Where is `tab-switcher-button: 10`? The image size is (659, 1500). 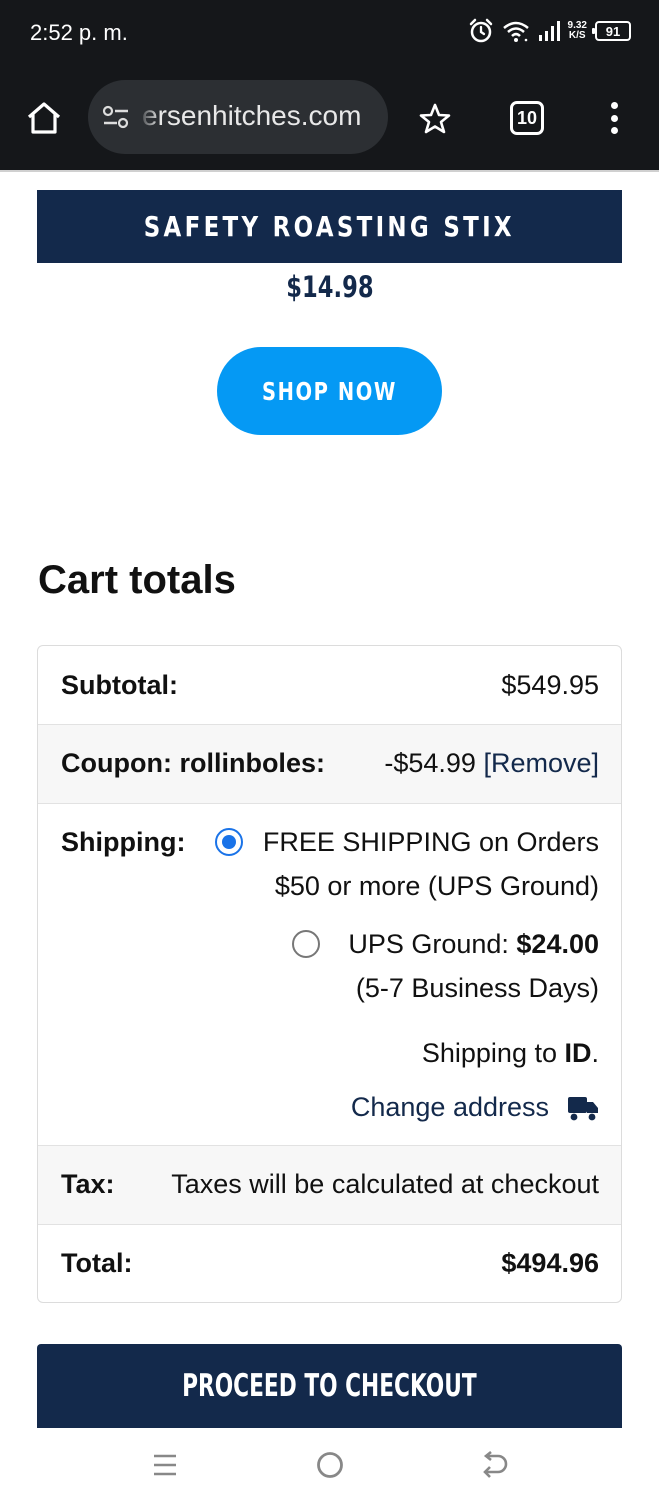 tab-switcher-button: 10 is located at coordinates (527, 118).